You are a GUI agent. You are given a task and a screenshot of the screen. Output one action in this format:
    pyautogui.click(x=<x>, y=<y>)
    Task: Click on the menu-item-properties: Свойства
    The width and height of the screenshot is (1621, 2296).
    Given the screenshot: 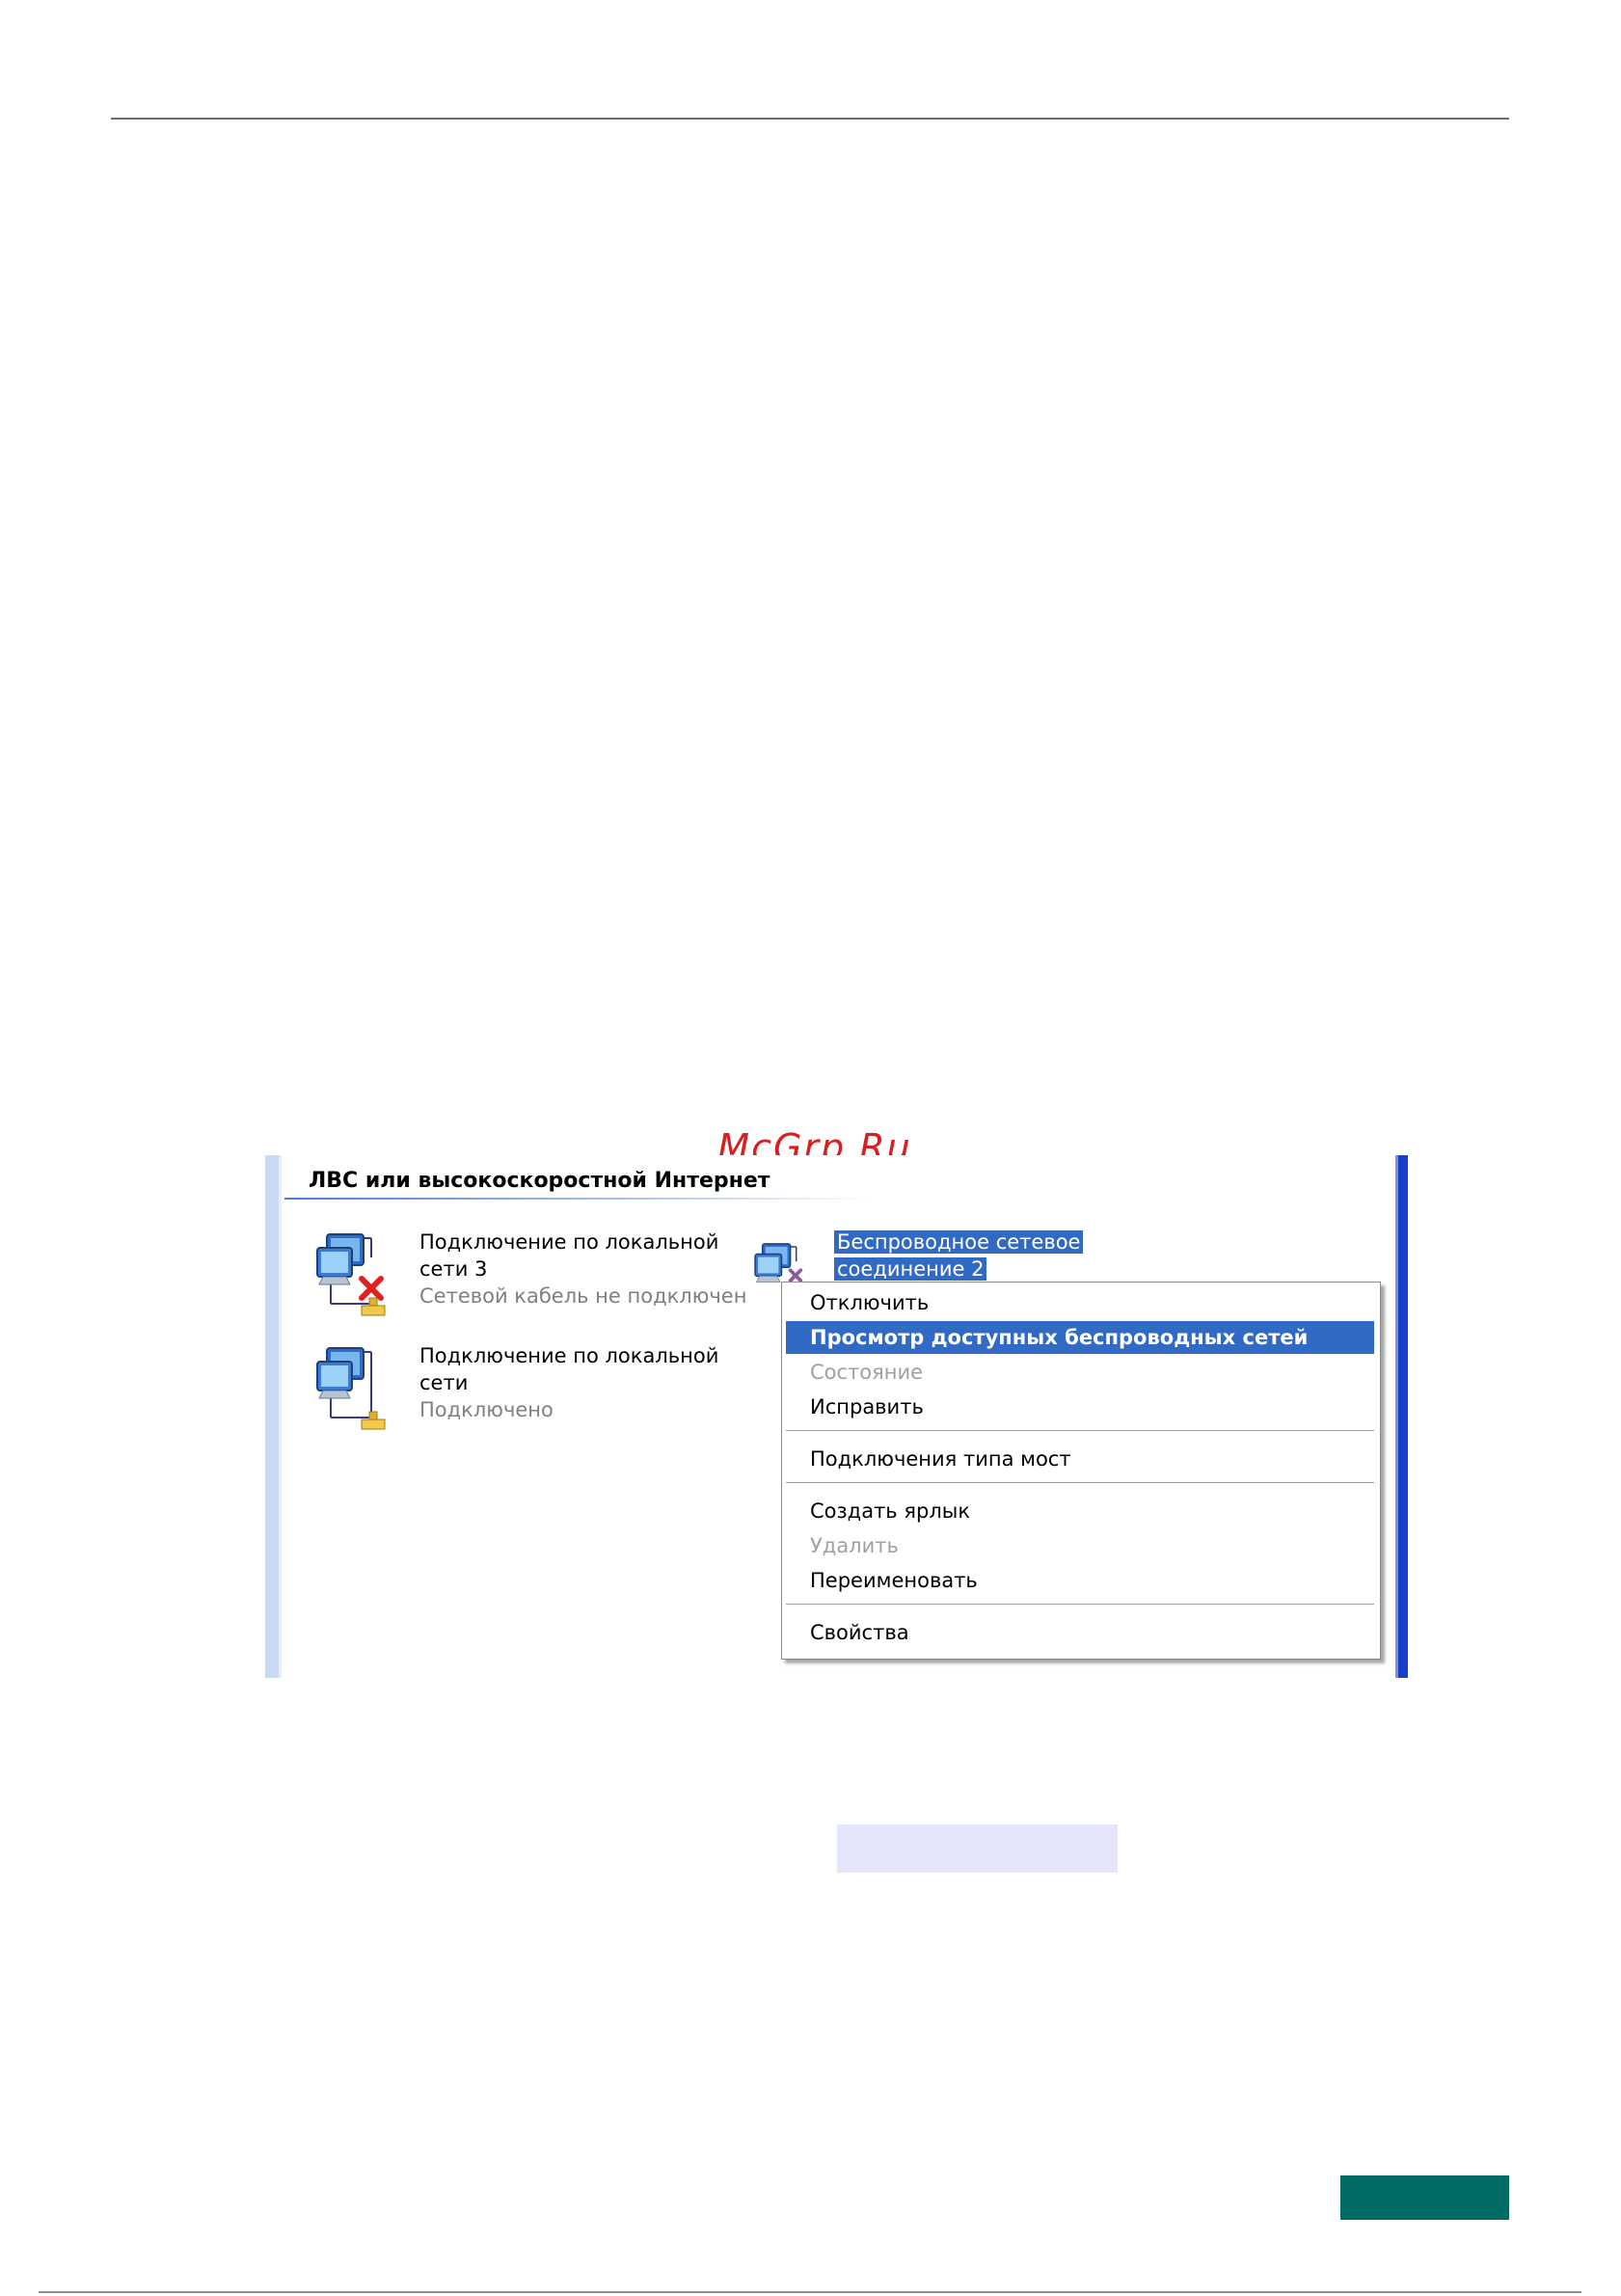 What is the action you would take?
    pyautogui.click(x=1080, y=1632)
    